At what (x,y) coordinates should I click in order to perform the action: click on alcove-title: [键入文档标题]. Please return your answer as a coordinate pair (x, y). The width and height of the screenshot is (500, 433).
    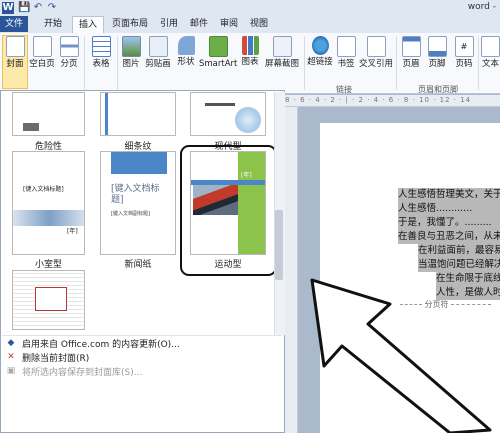
    Looking at the image, I should click on (43, 189).